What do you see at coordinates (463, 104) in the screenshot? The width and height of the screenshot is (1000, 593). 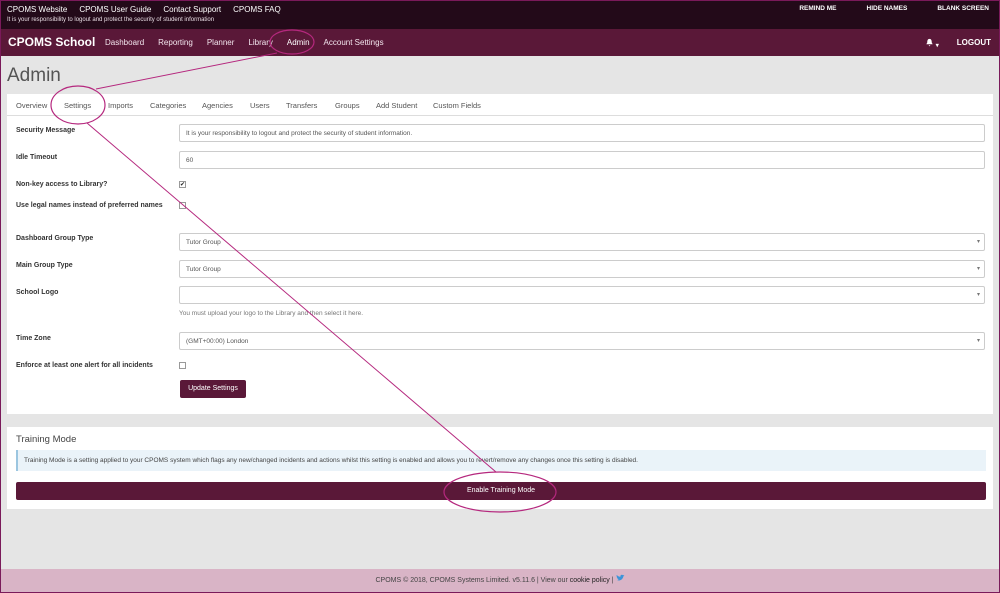 I see `tab-custom-fields: Custom Fields` at bounding box center [463, 104].